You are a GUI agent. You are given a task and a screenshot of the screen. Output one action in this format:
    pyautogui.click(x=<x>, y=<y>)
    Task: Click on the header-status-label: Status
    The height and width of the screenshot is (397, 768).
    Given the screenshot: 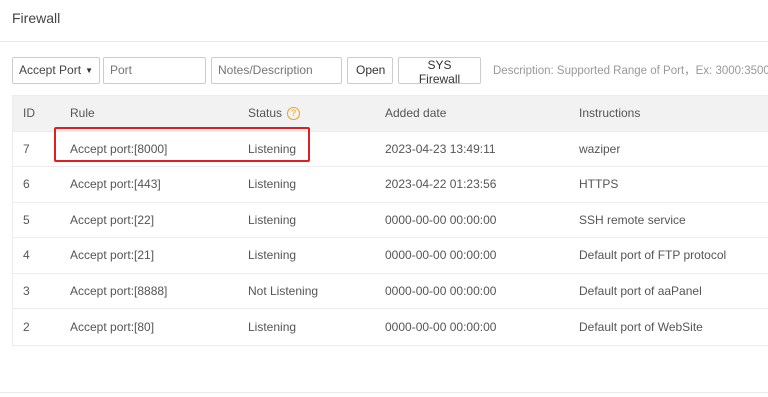 What is the action you would take?
    pyautogui.click(x=265, y=113)
    